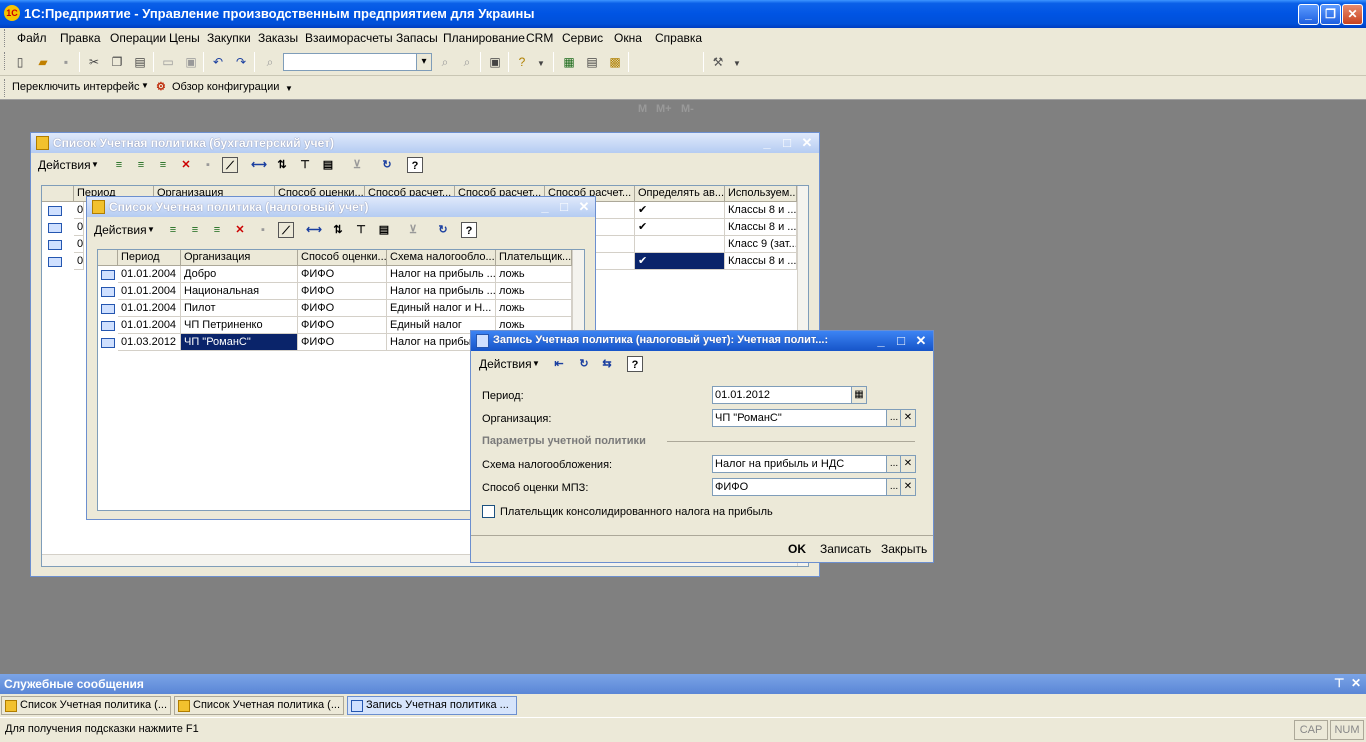 This screenshot has height=742, width=1366. What do you see at coordinates (664, 109) in the screenshot?
I see `memory-plus-button: M+` at bounding box center [664, 109].